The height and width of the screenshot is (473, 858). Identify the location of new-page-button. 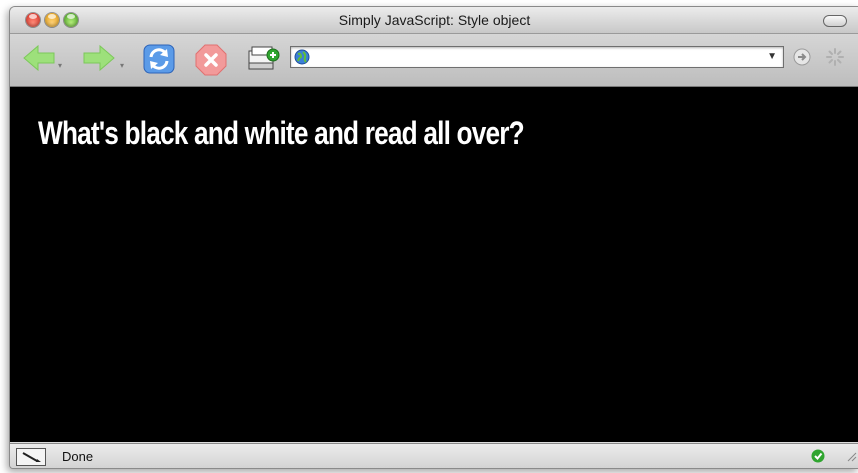
(263, 61).